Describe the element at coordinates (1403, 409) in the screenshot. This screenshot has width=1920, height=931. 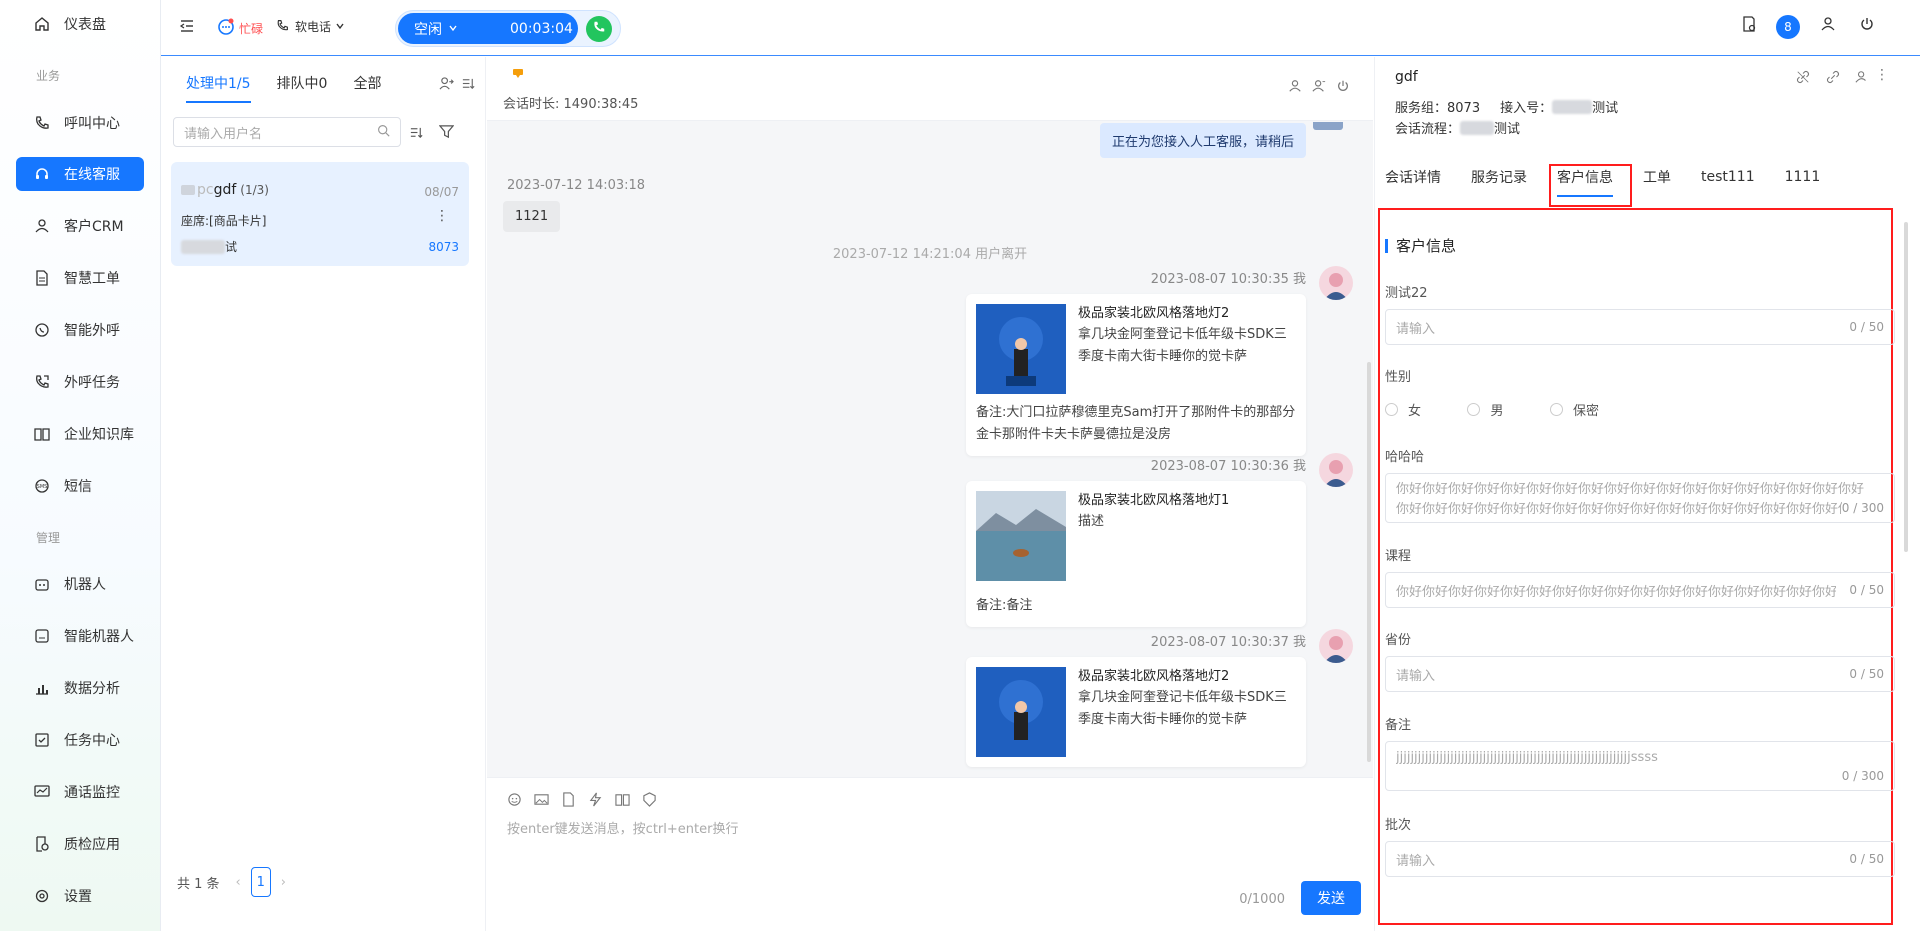
I see `gender-female-radio: 女` at that location.